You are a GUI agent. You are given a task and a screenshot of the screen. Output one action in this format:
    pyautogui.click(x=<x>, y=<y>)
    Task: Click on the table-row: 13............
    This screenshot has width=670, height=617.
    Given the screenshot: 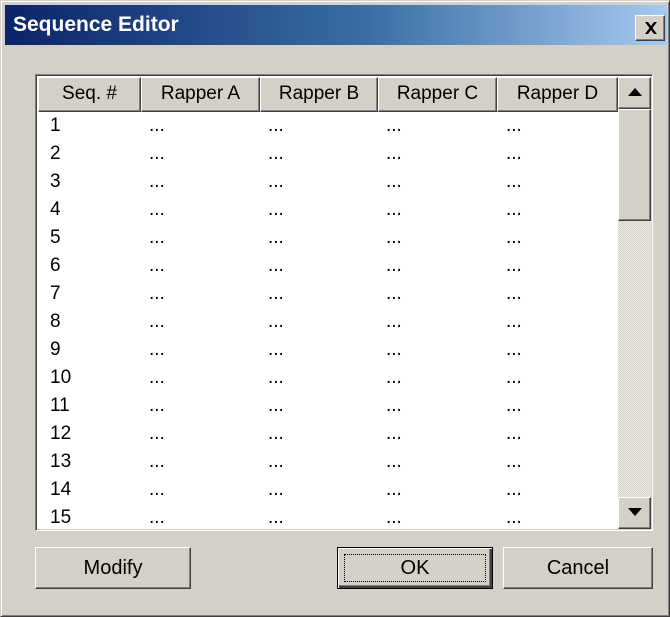 What is the action you would take?
    pyautogui.click(x=328, y=462)
    